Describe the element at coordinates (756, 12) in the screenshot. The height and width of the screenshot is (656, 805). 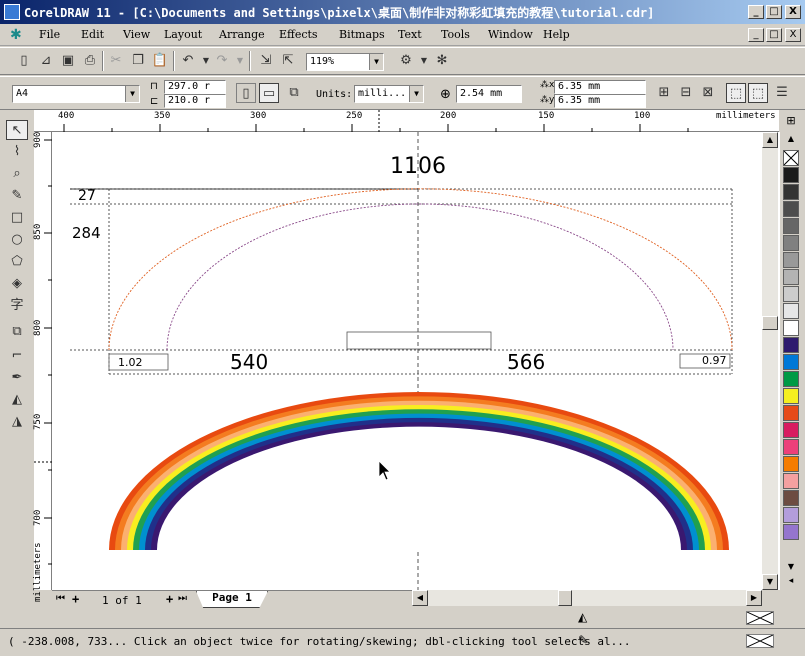
I see `minimize-button: _` at that location.